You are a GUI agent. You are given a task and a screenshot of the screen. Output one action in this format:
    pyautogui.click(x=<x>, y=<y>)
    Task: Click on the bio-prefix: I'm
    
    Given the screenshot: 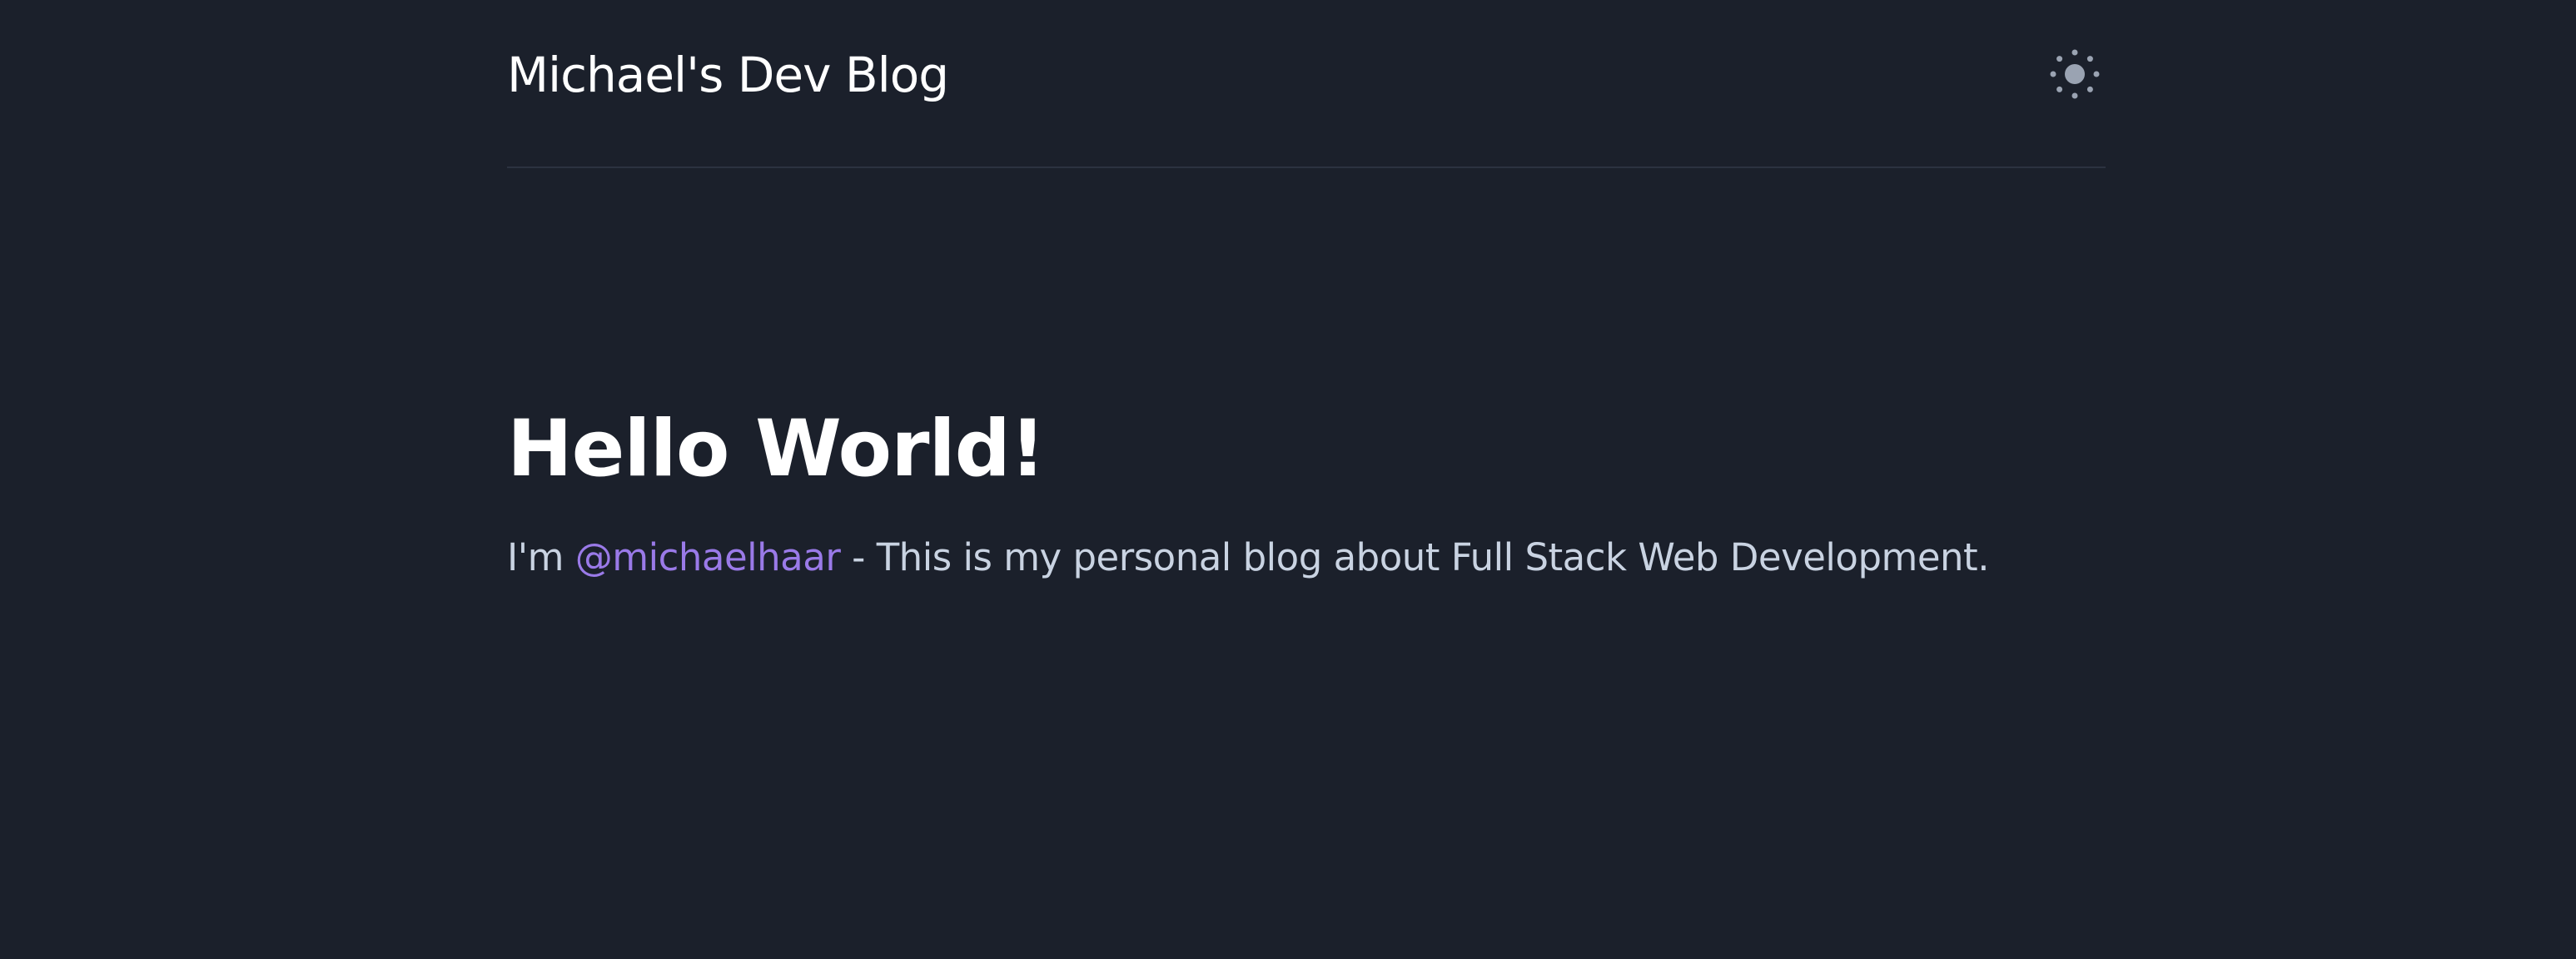 What is the action you would take?
    pyautogui.click(x=541, y=557)
    